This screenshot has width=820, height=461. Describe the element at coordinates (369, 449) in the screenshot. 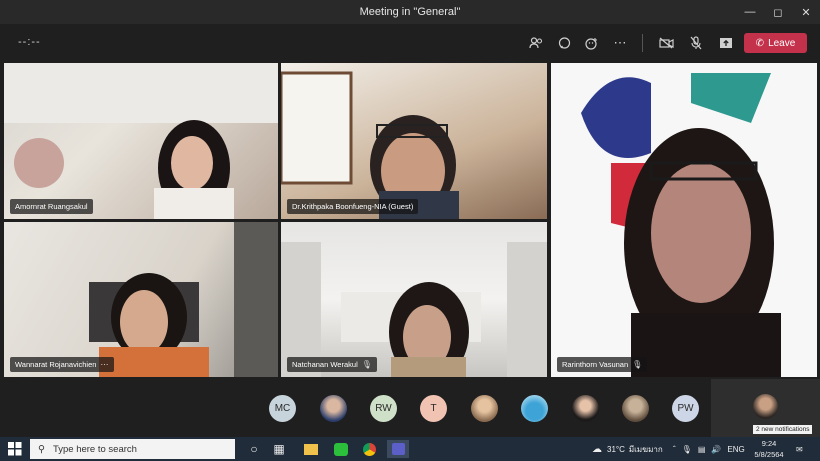

I see `chrome-icon` at that location.